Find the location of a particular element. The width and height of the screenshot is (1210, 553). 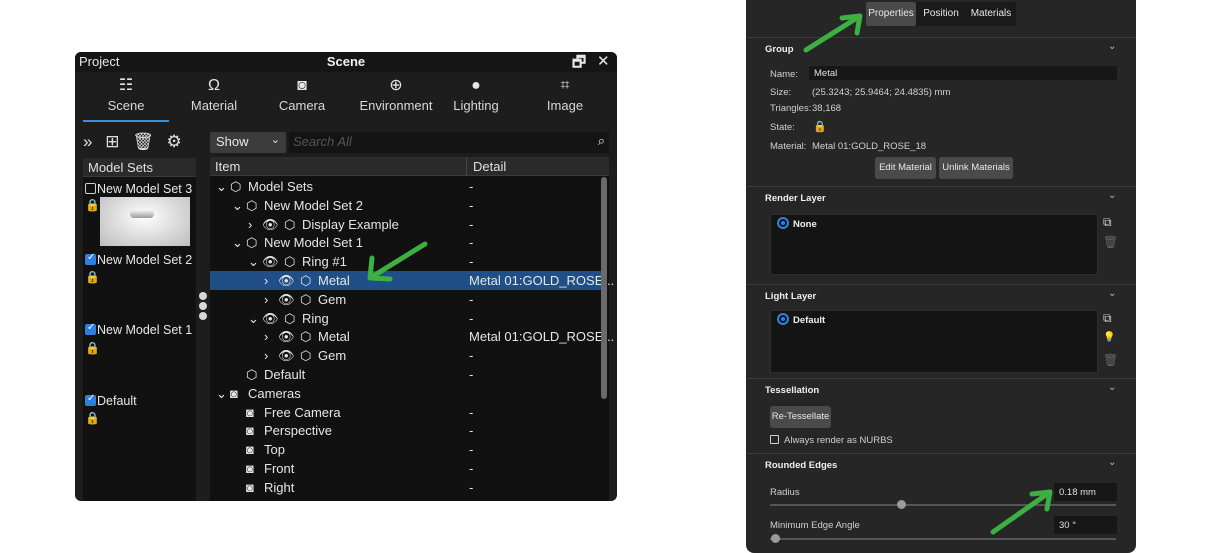

arrow-to-metal-row is located at coordinates (397, 261).